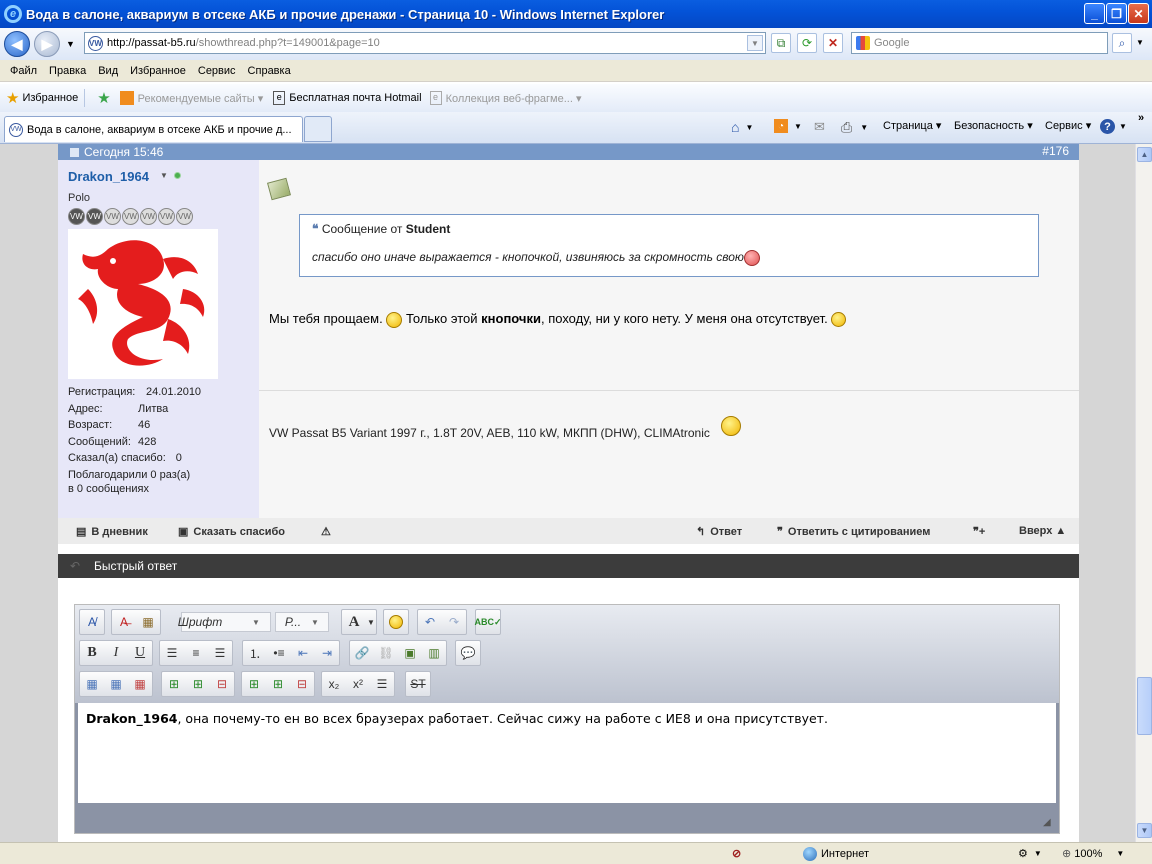 Image resolution: width=1152 pixels, height=864 pixels. I want to click on zoom-control: ⊕ 100% ▼, so click(1093, 854).